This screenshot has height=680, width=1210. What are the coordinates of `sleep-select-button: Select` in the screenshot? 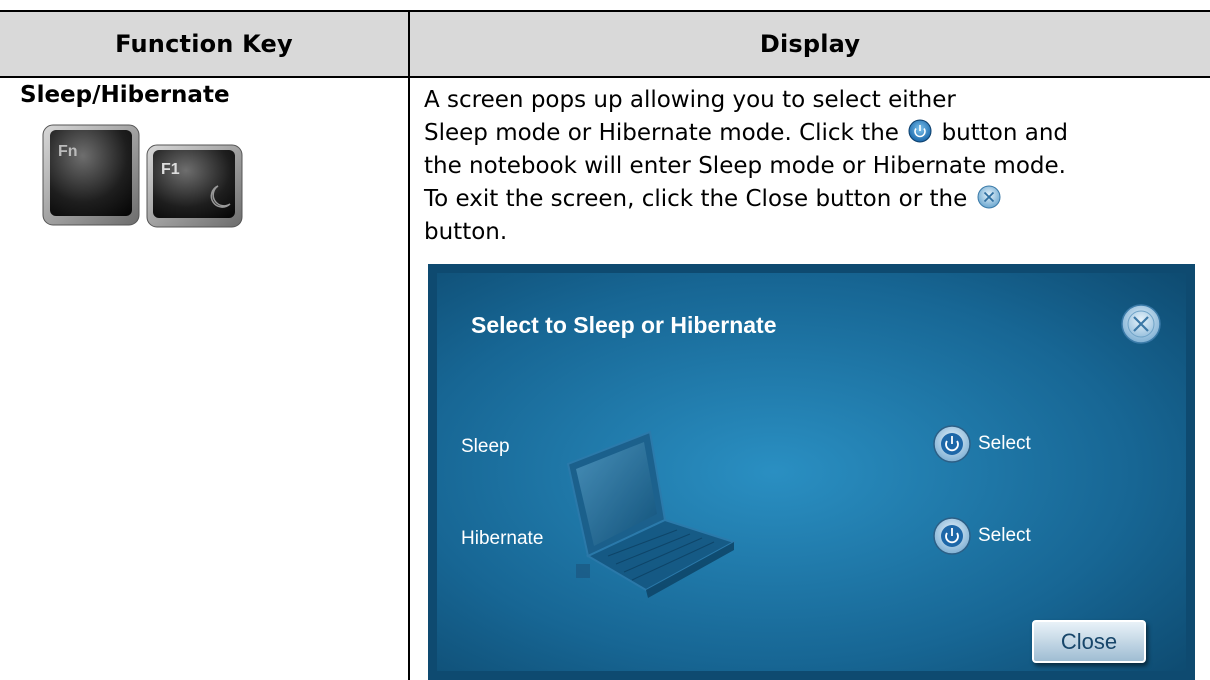 It's located at (1000, 444).